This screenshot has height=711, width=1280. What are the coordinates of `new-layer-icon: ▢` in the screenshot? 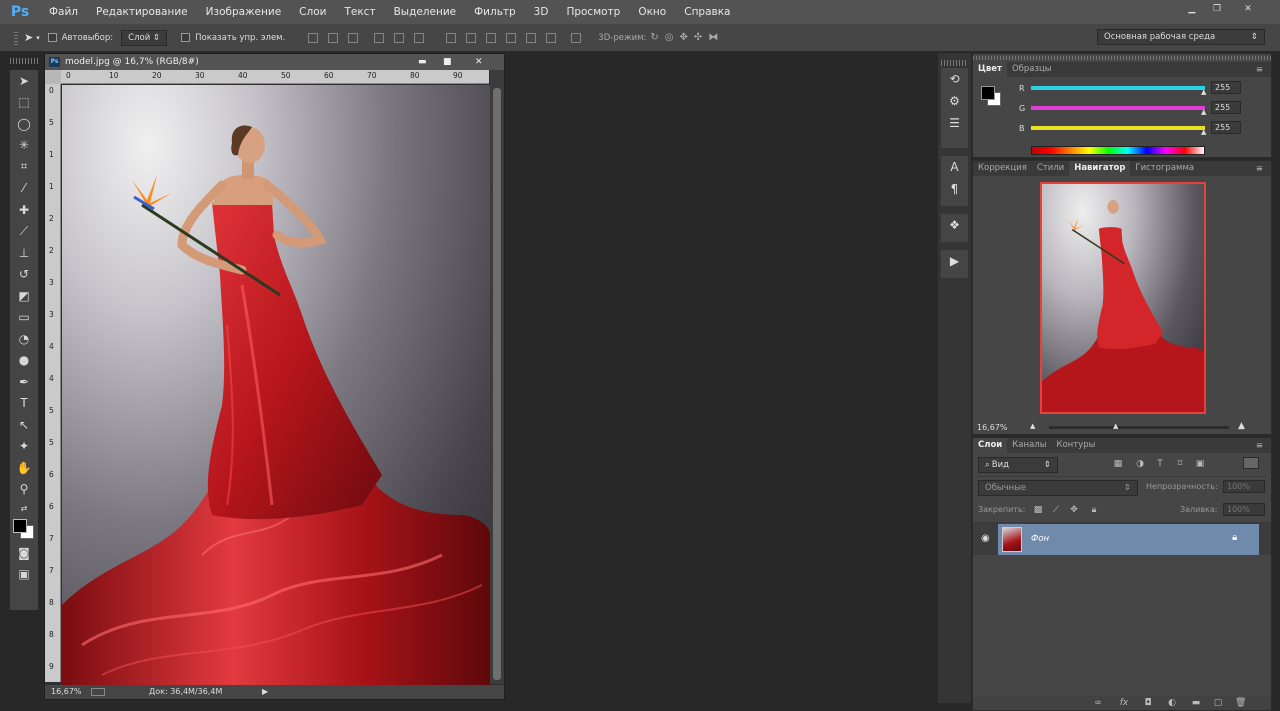 It's located at (1218, 703).